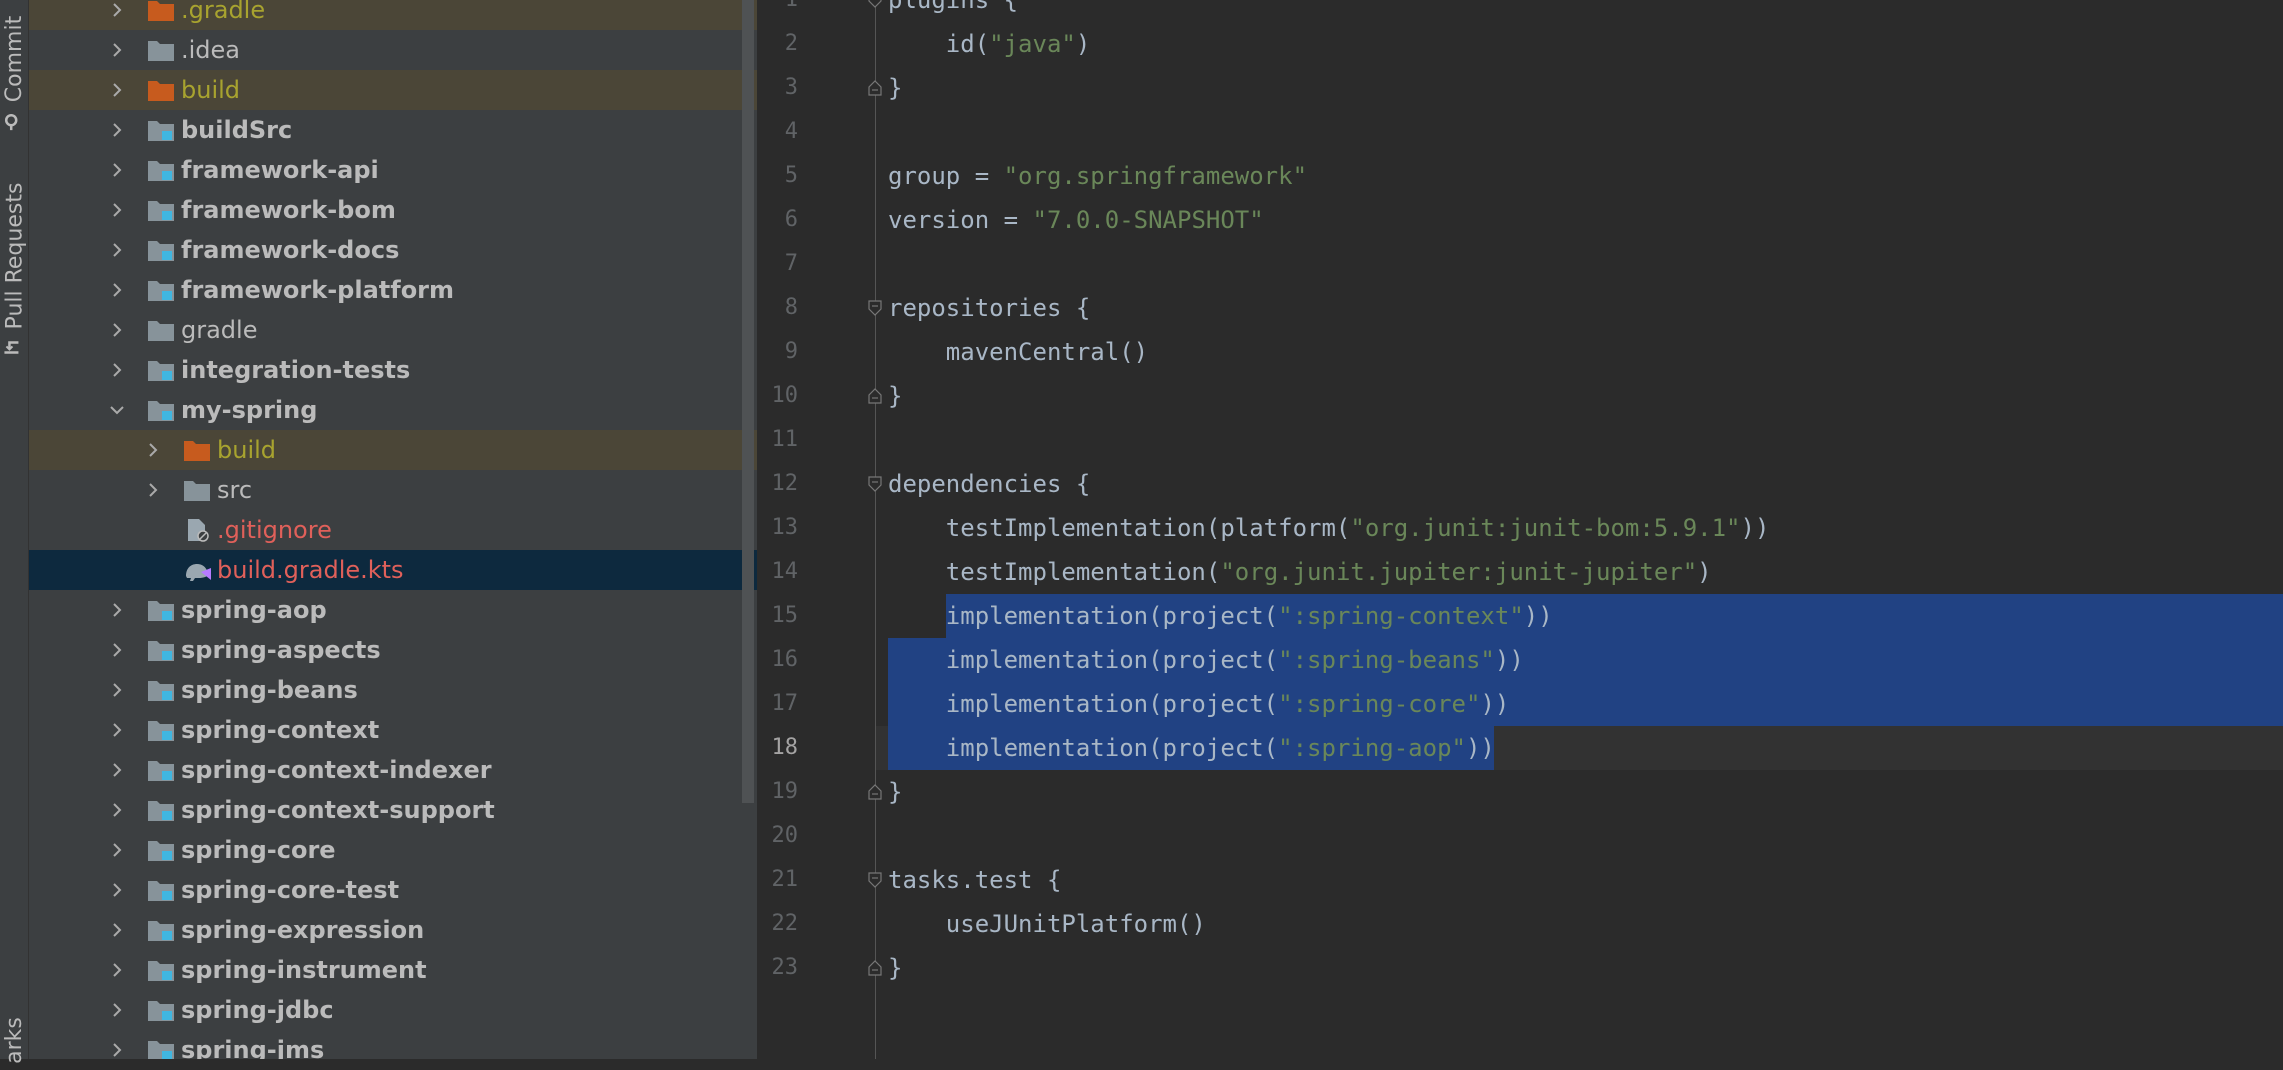 Image resolution: width=2283 pixels, height=1070 pixels. Describe the element at coordinates (338, 810) in the screenshot. I see `tree-item-label: spring-context-support` at that location.